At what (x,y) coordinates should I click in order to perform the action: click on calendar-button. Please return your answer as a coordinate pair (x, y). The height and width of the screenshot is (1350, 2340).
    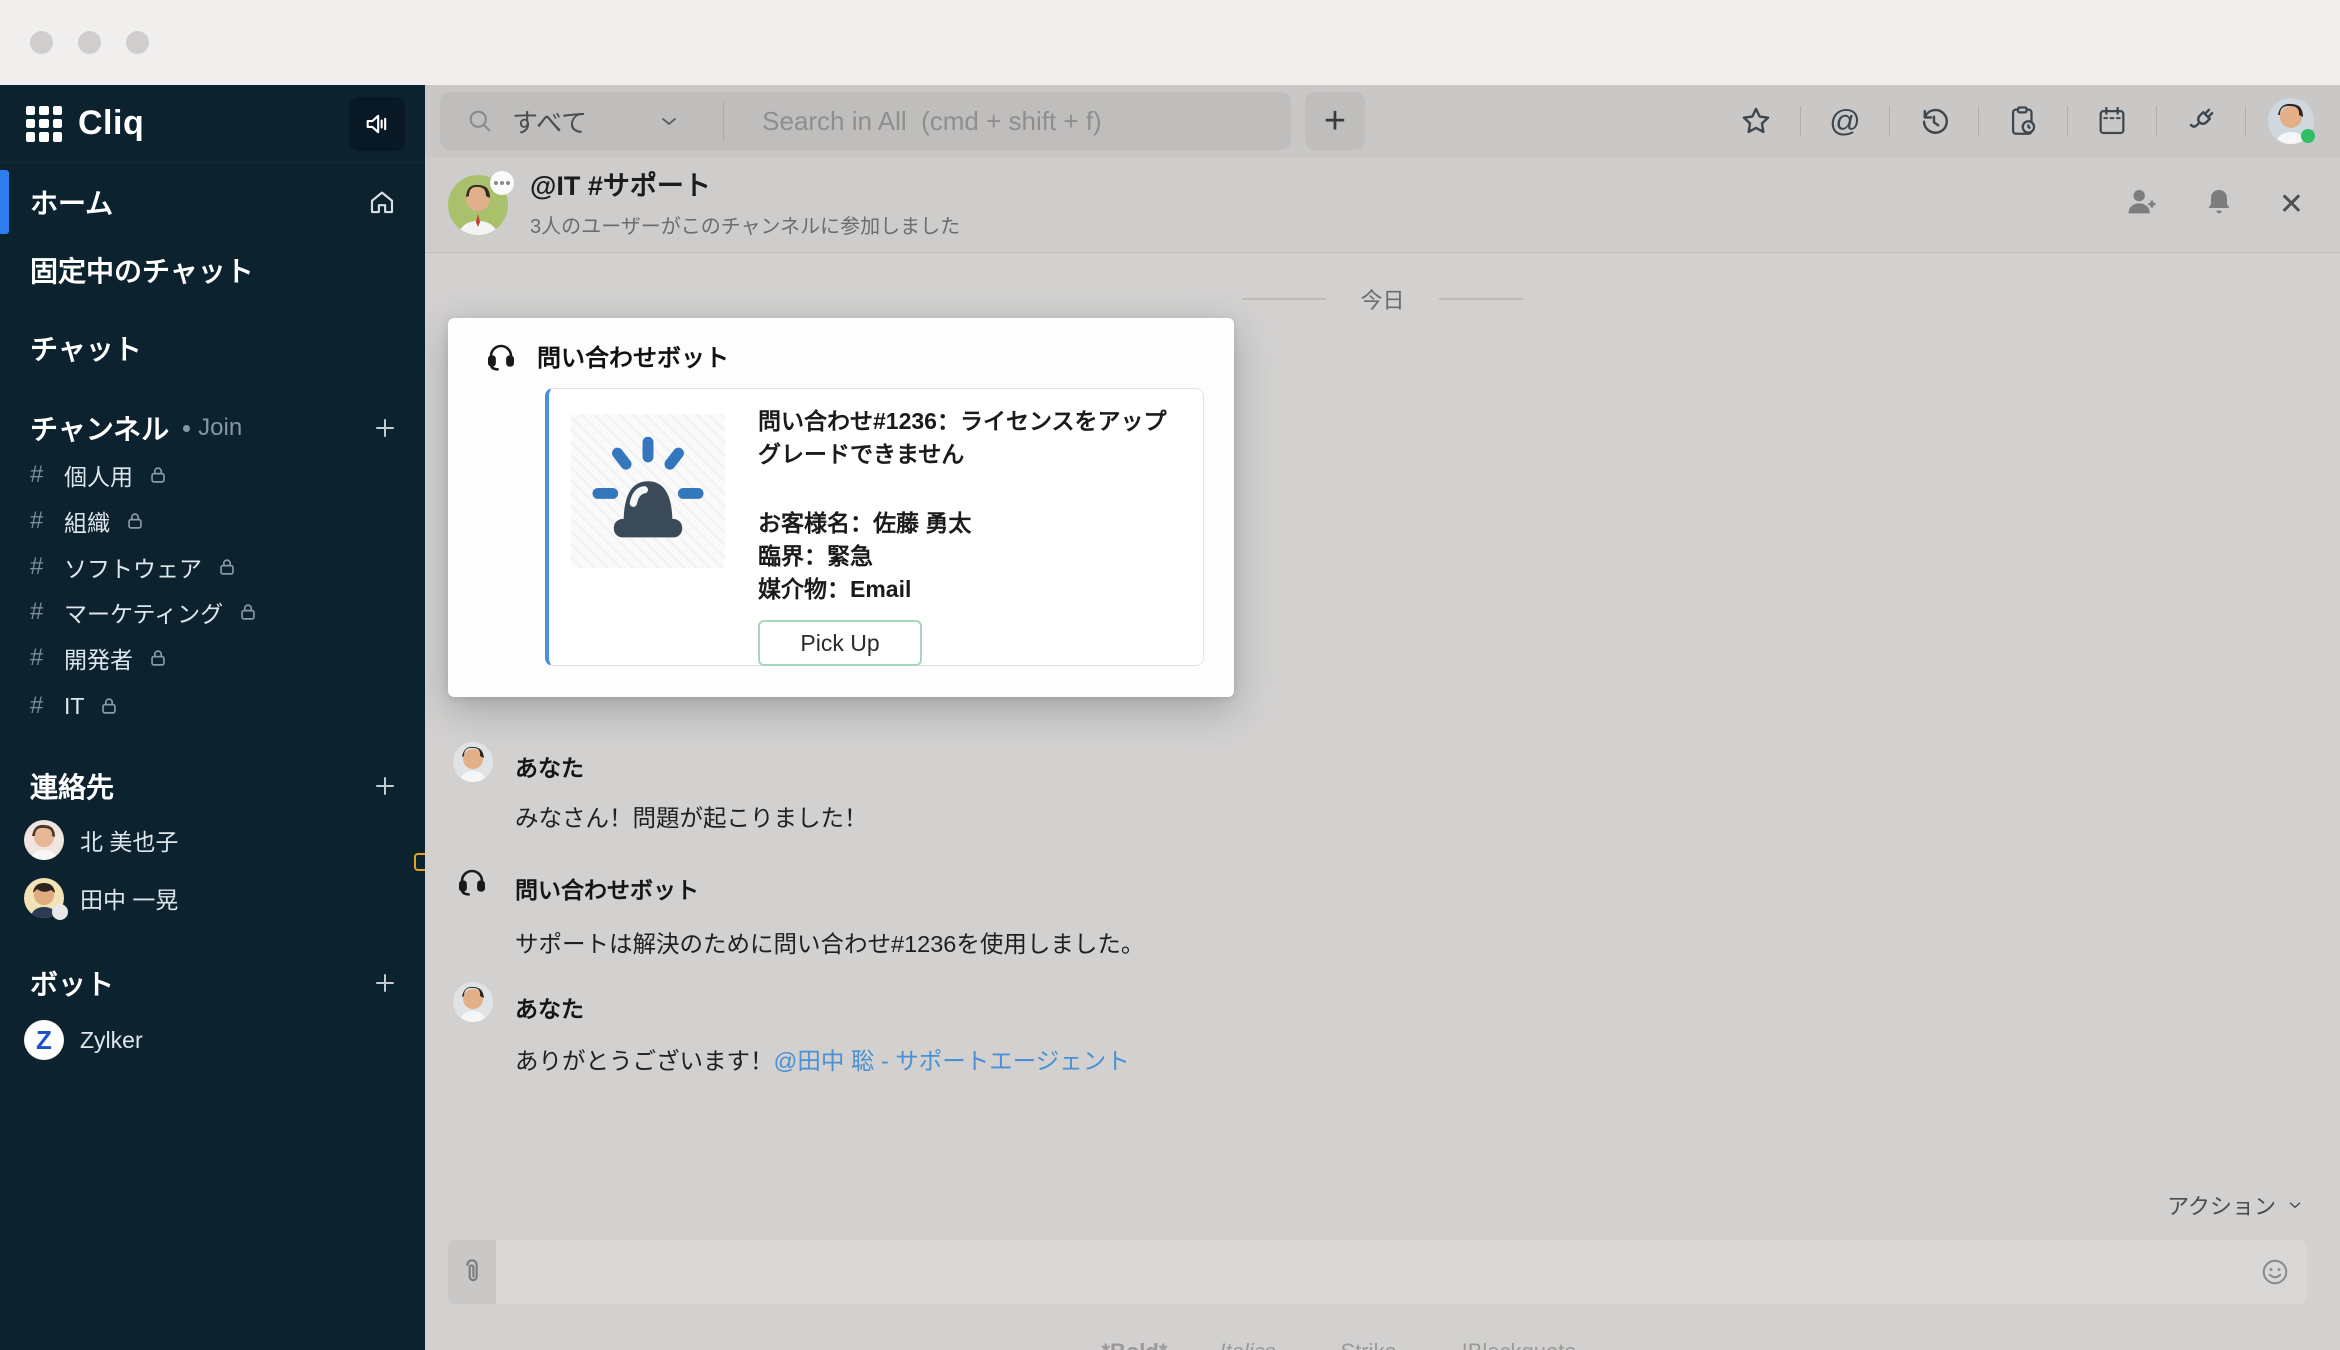
    Looking at the image, I should click on (2112, 121).